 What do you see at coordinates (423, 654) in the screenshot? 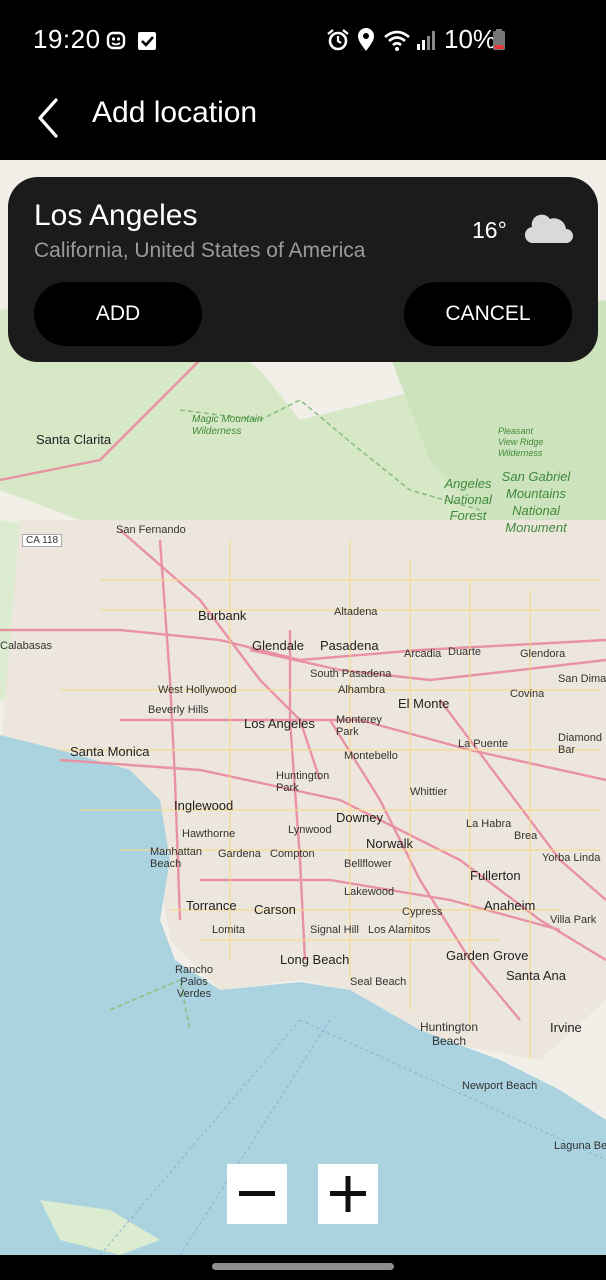
I see `map-label: Arcadia` at bounding box center [423, 654].